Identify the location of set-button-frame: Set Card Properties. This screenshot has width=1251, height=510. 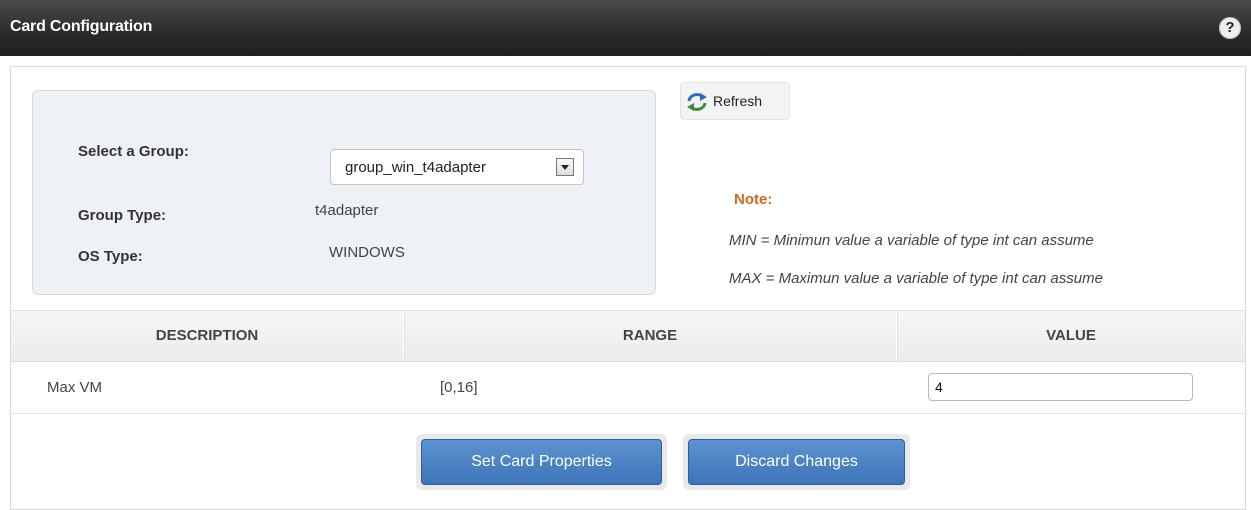
(541, 462).